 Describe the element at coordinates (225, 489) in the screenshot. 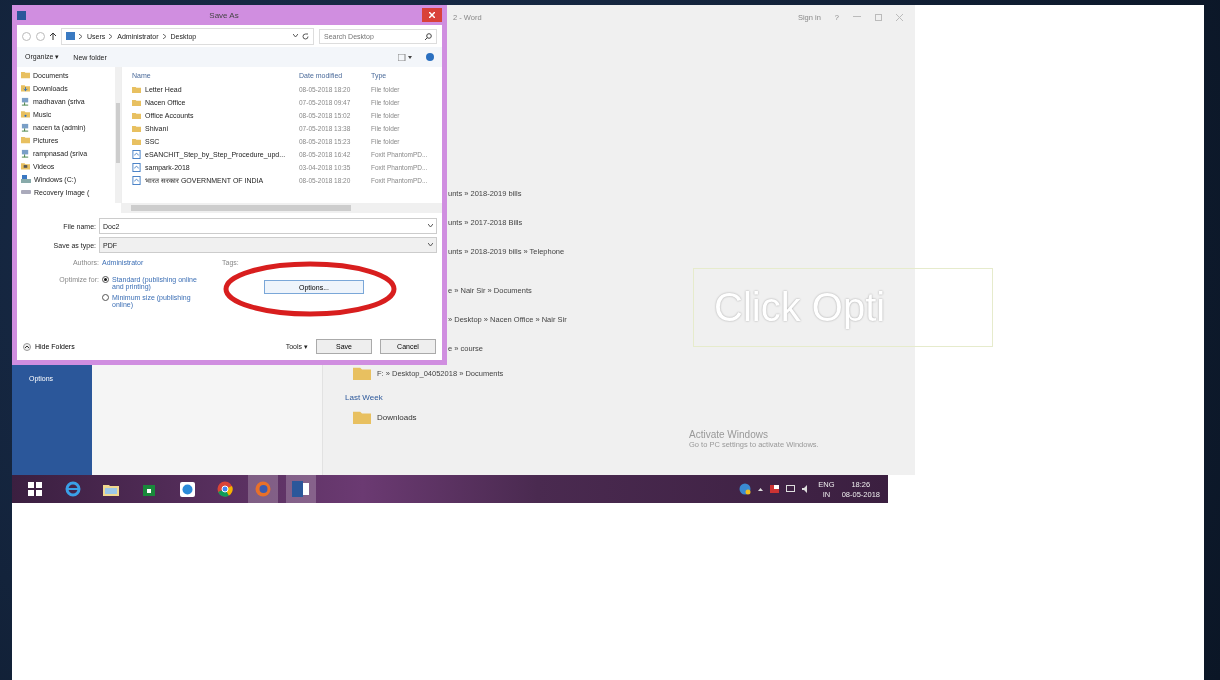

I see `chrome-icon` at that location.